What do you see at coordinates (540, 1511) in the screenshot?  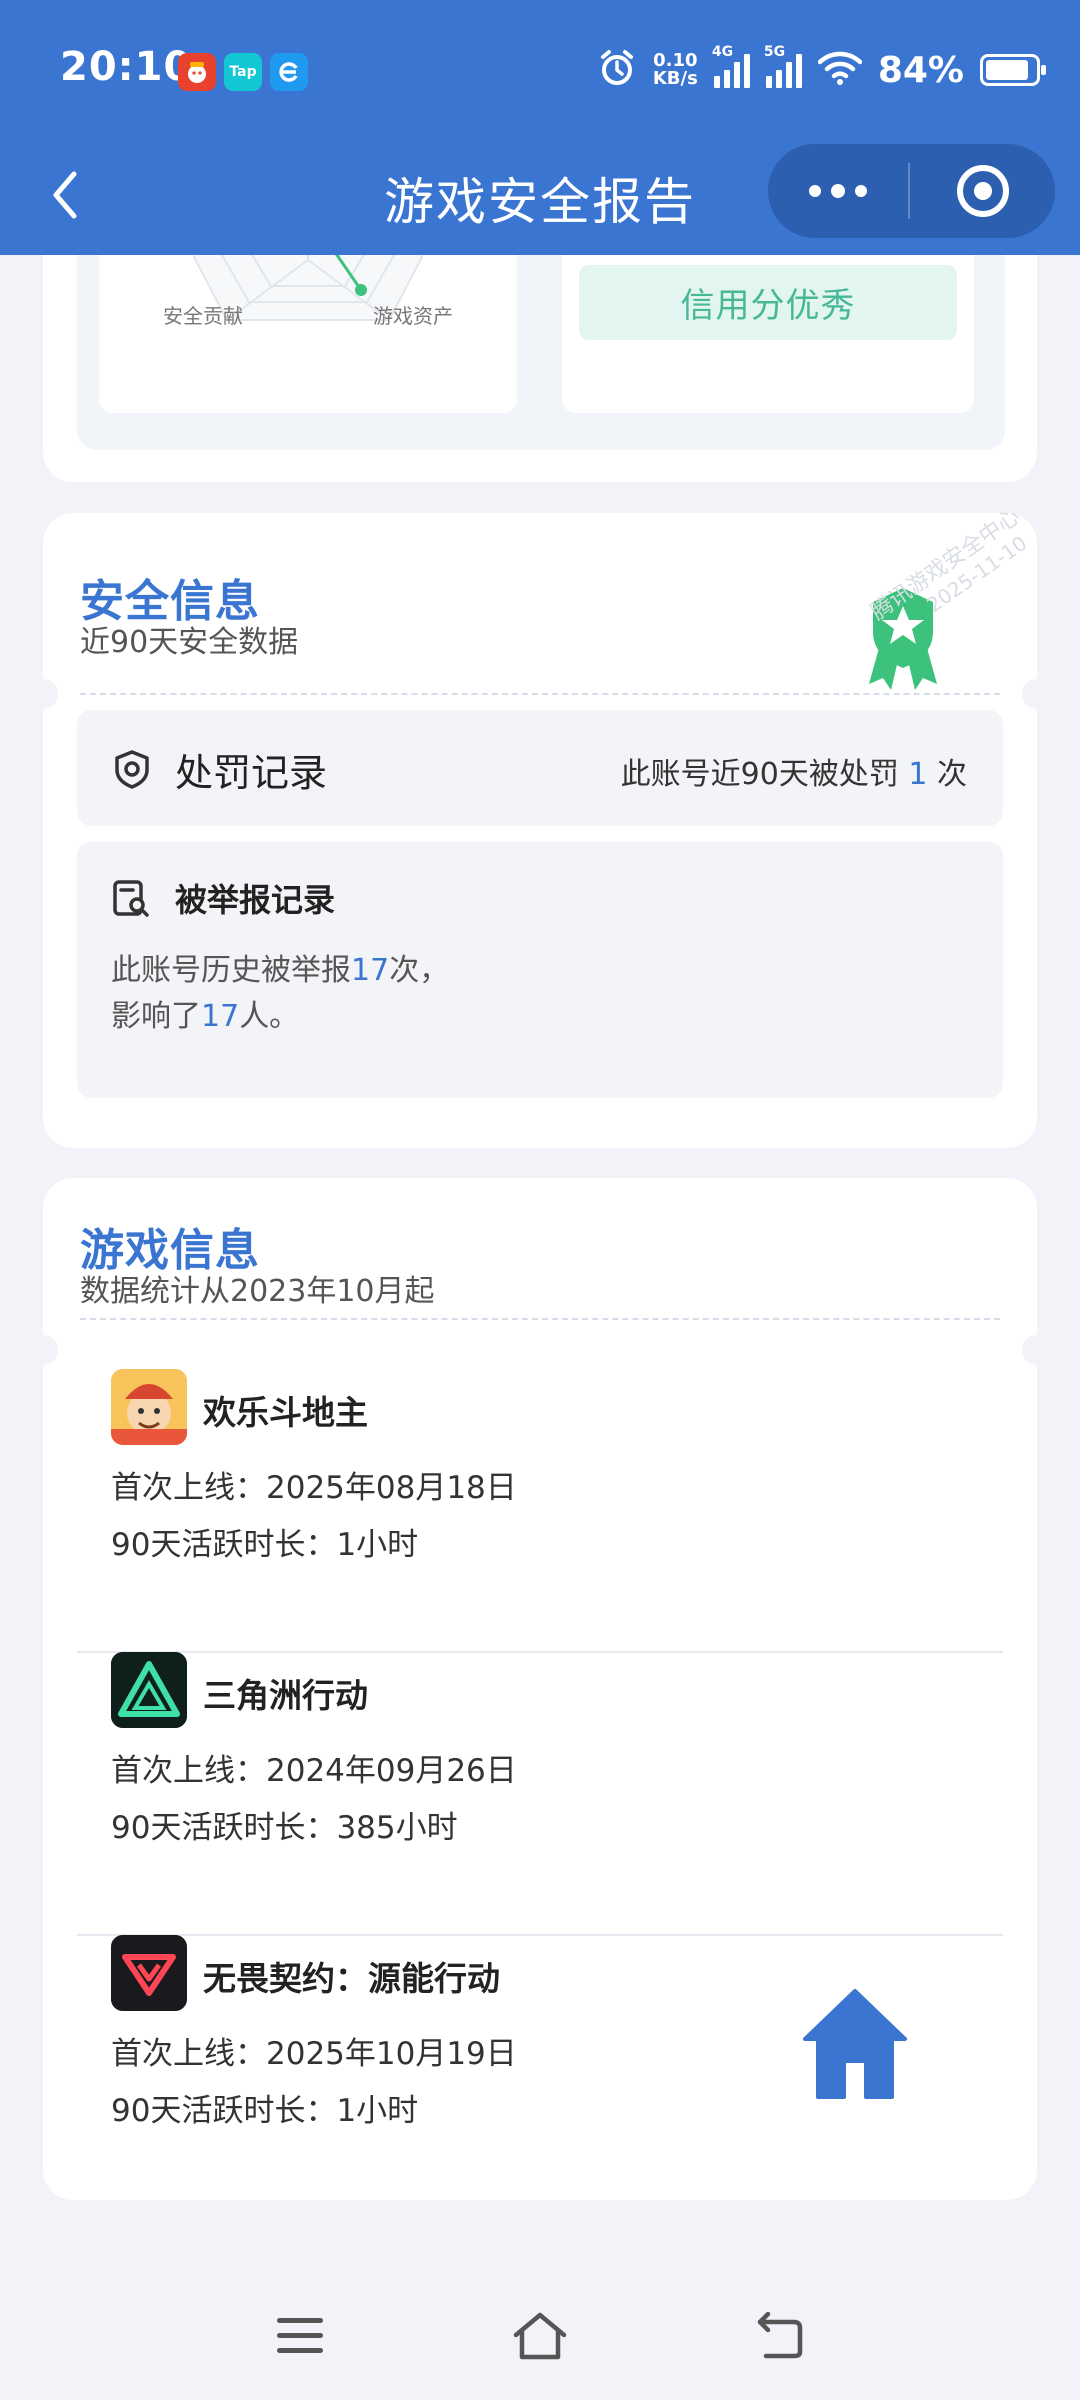 I see `game-item: 欢乐斗地主 首次上线：2025年08月18日 90天活跃时长：1小时` at bounding box center [540, 1511].